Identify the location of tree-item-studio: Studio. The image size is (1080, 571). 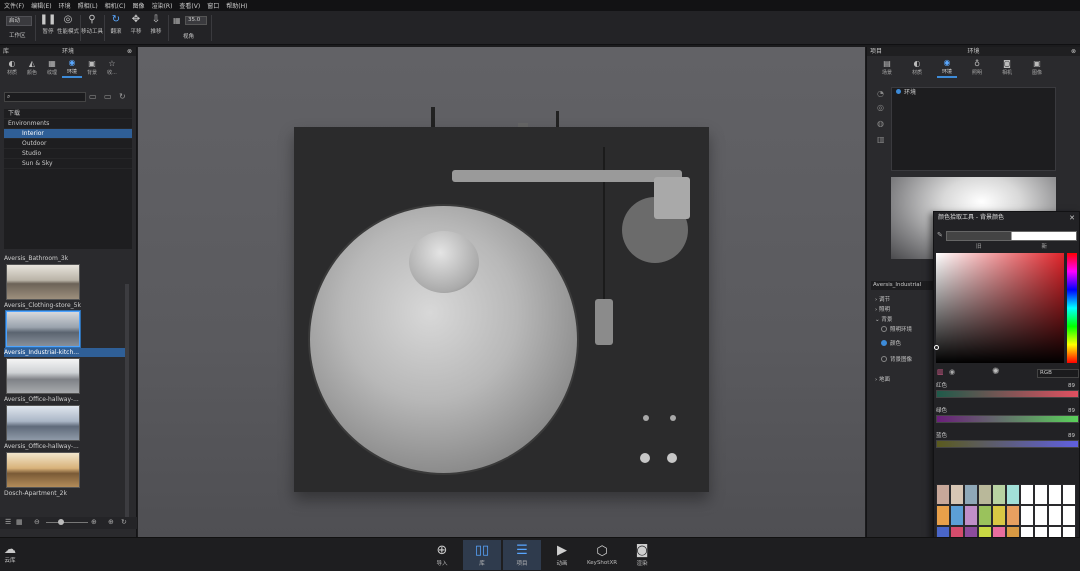
(68, 154).